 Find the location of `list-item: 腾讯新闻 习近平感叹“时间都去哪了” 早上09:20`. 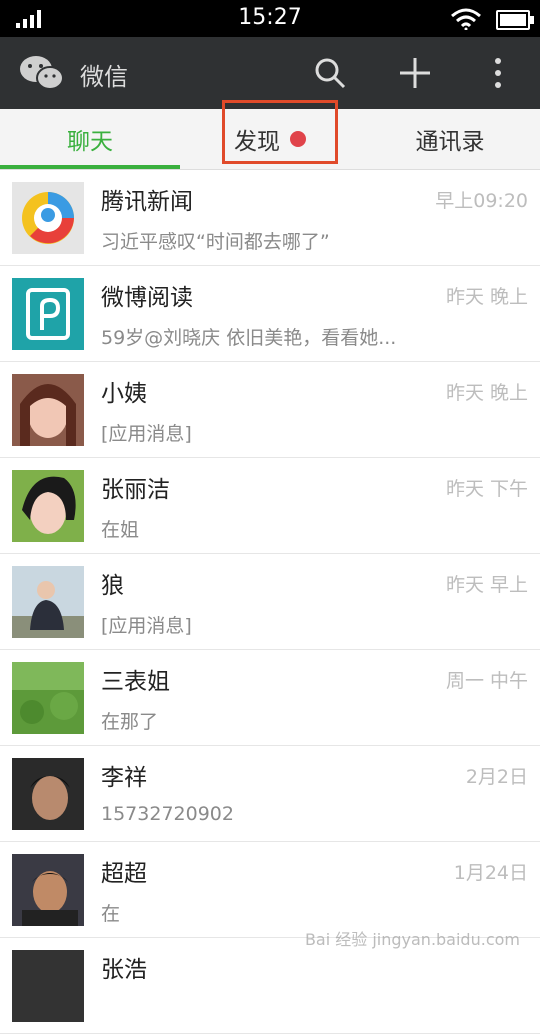

list-item: 腾讯新闻 习近平感叹“时间都去哪了” 早上09:20 is located at coordinates (270, 218).